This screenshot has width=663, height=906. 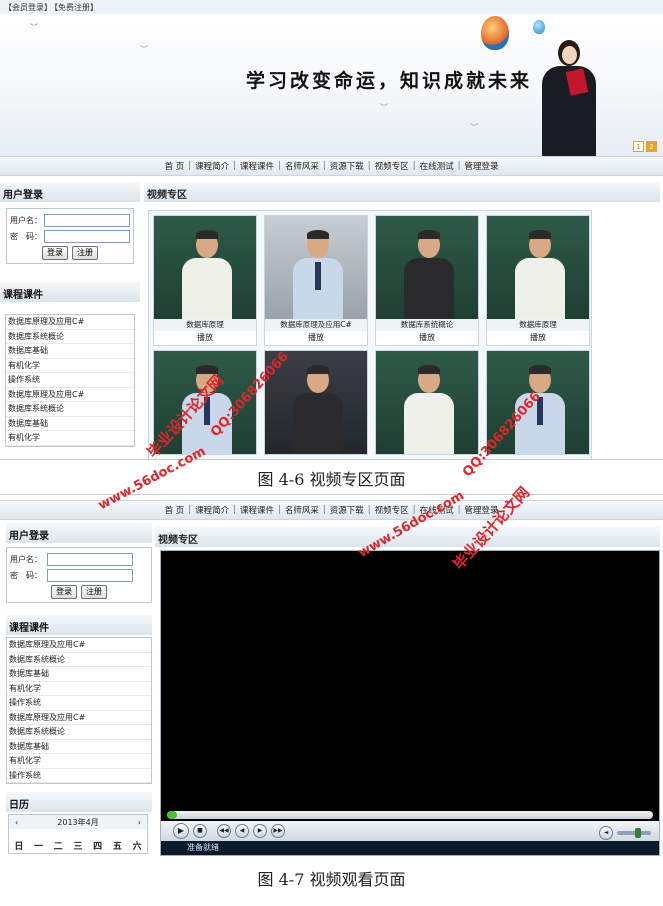 I want to click on next-icon: ▶▶, so click(x=278, y=831).